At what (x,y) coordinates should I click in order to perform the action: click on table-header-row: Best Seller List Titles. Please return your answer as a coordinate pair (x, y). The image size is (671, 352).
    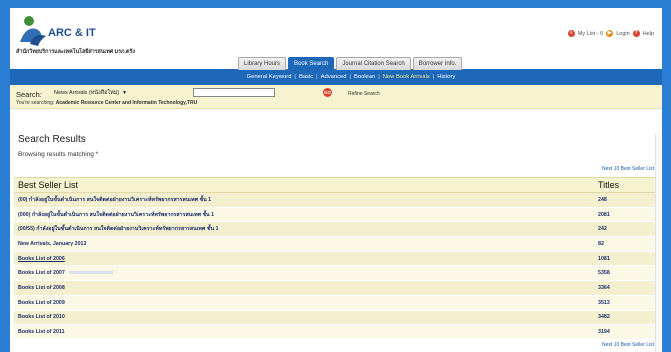
    Looking at the image, I should click on (336, 185).